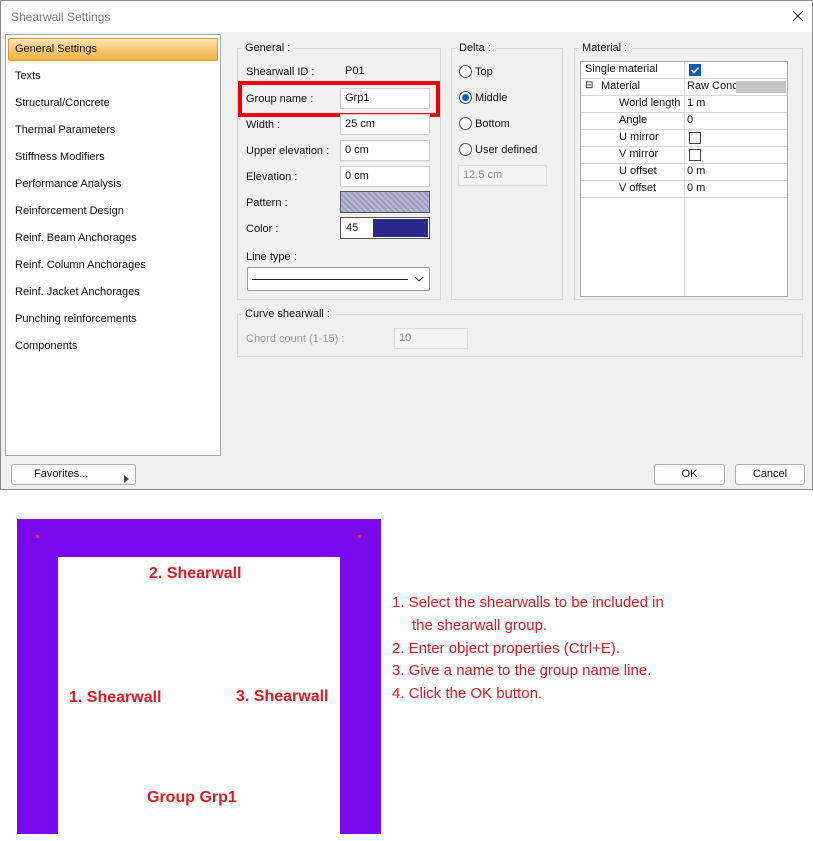  What do you see at coordinates (352, 228) in the screenshot?
I see `color-index: 45` at bounding box center [352, 228].